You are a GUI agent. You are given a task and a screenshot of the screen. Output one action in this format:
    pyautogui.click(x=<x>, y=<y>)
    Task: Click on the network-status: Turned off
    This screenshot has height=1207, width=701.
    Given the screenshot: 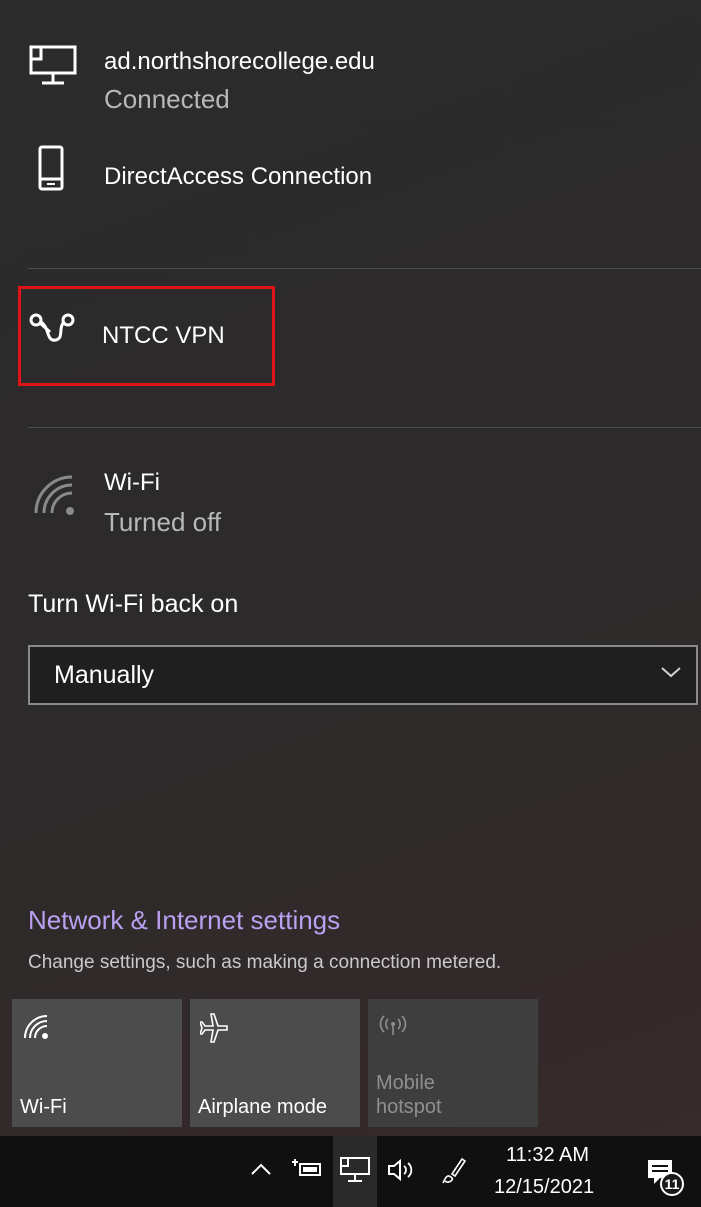 What is the action you would take?
    pyautogui.click(x=163, y=522)
    